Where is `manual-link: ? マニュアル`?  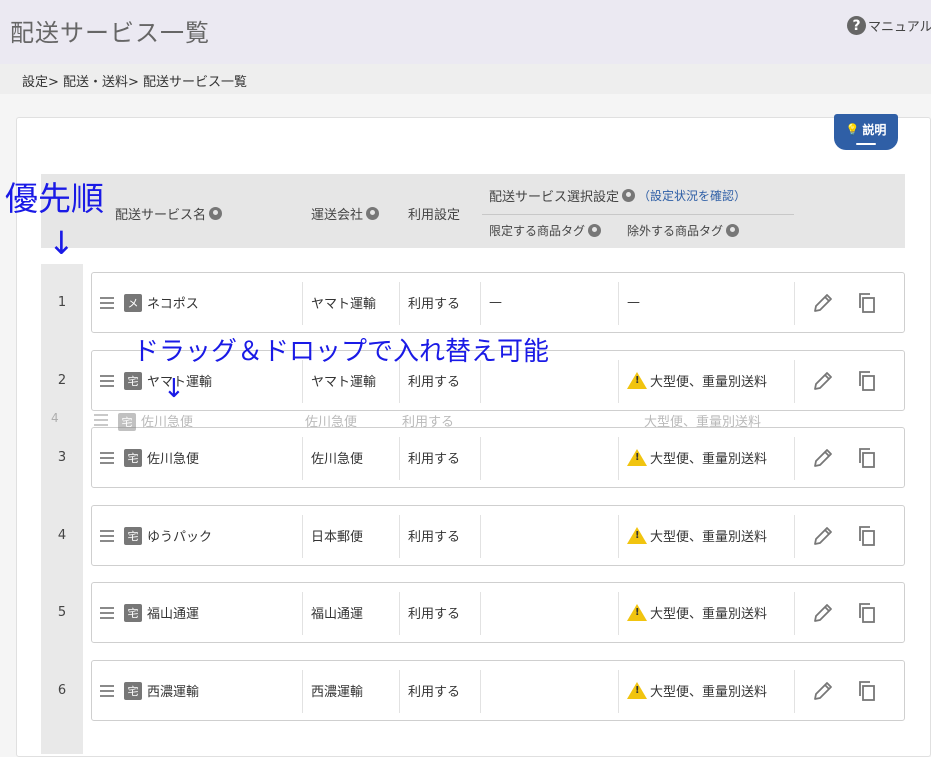 manual-link: ? マニュアル is located at coordinates (889, 25).